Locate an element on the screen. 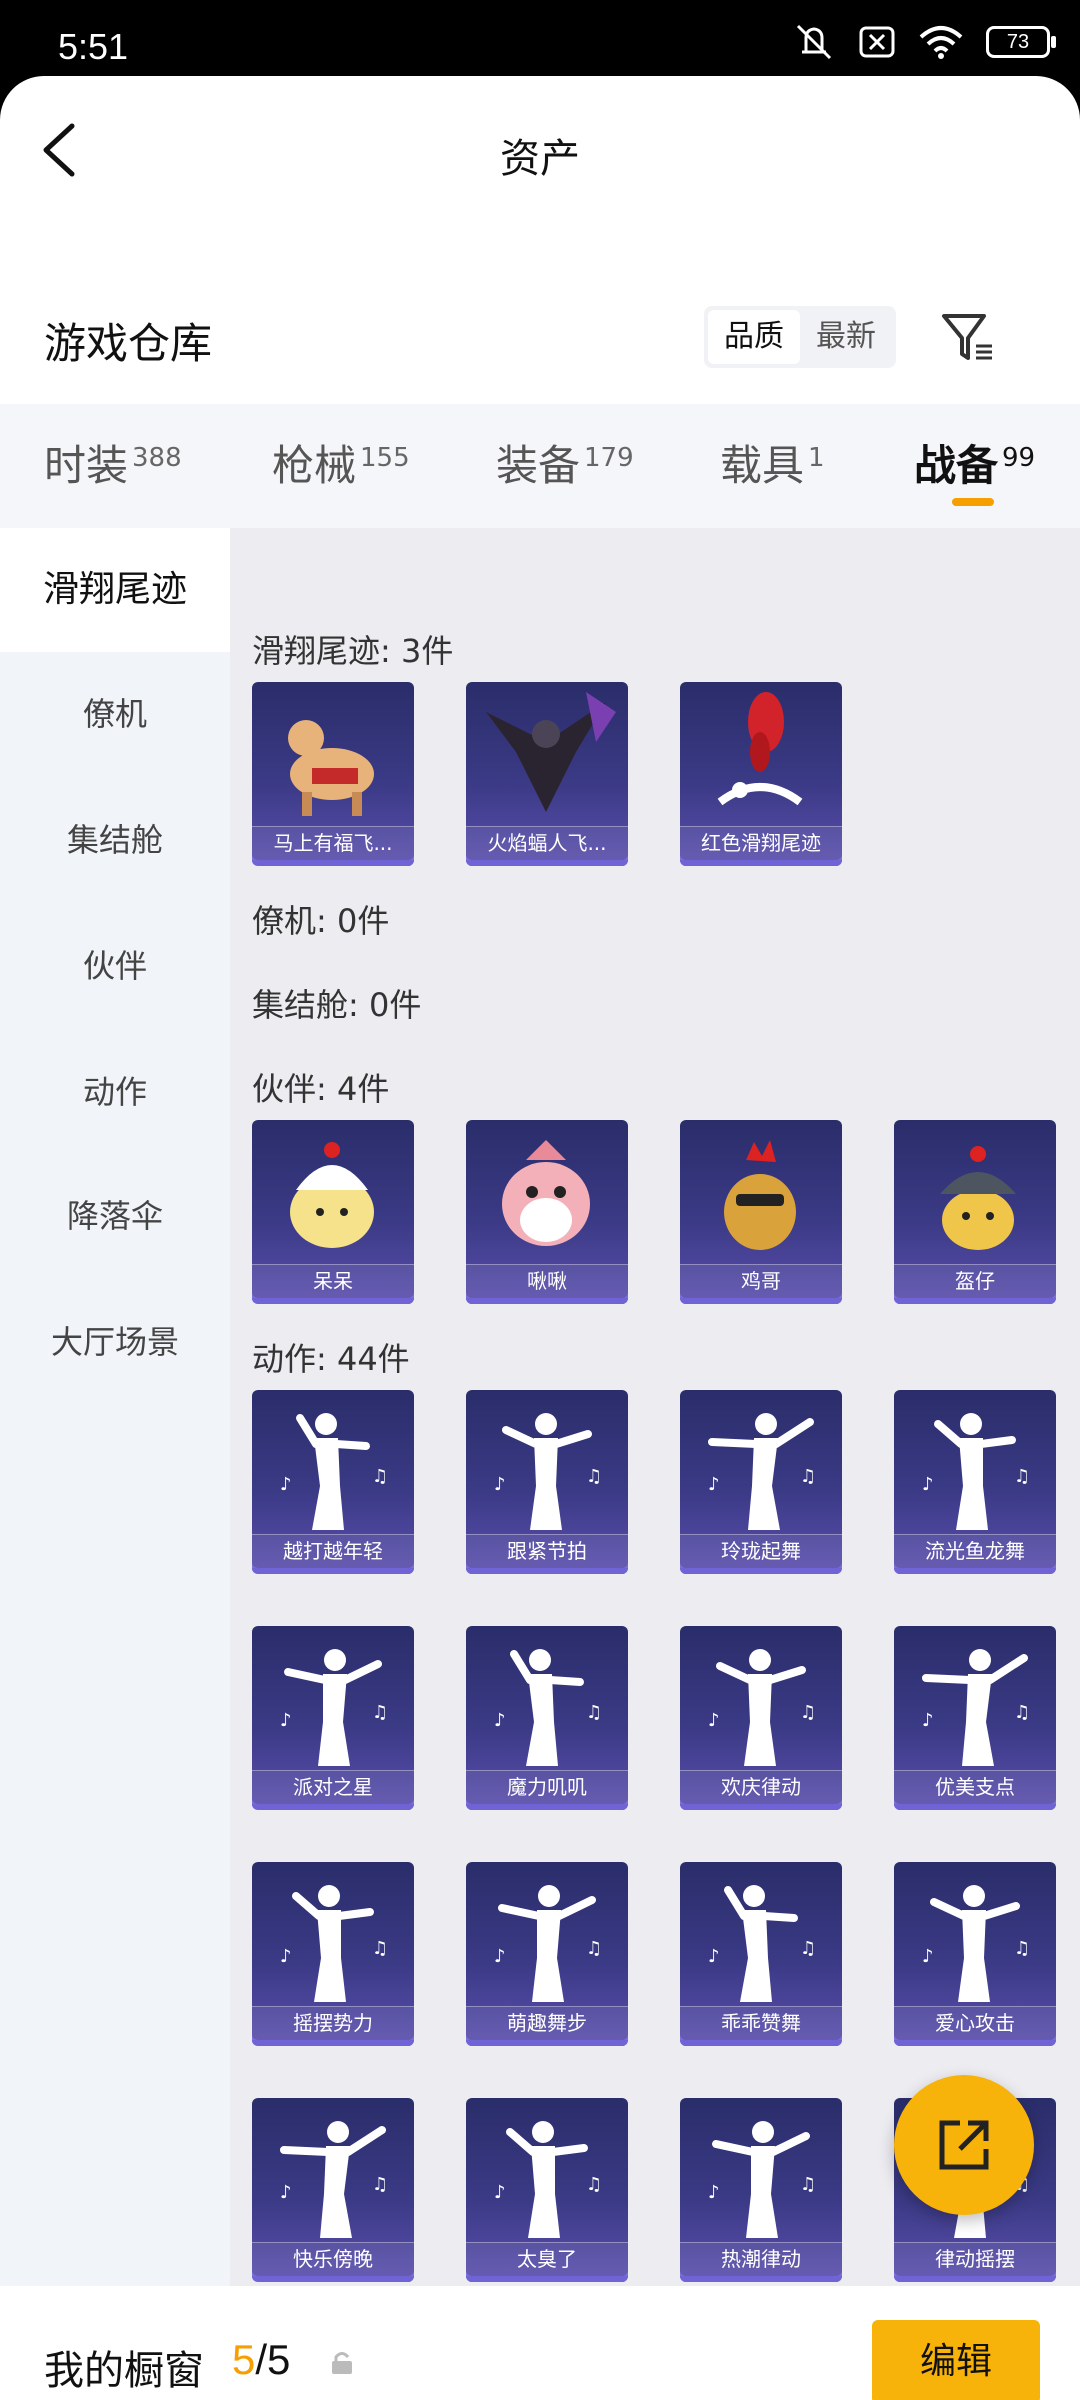  sidebar-item-lobby-scene: 大厅场景 is located at coordinates (115, 1342).